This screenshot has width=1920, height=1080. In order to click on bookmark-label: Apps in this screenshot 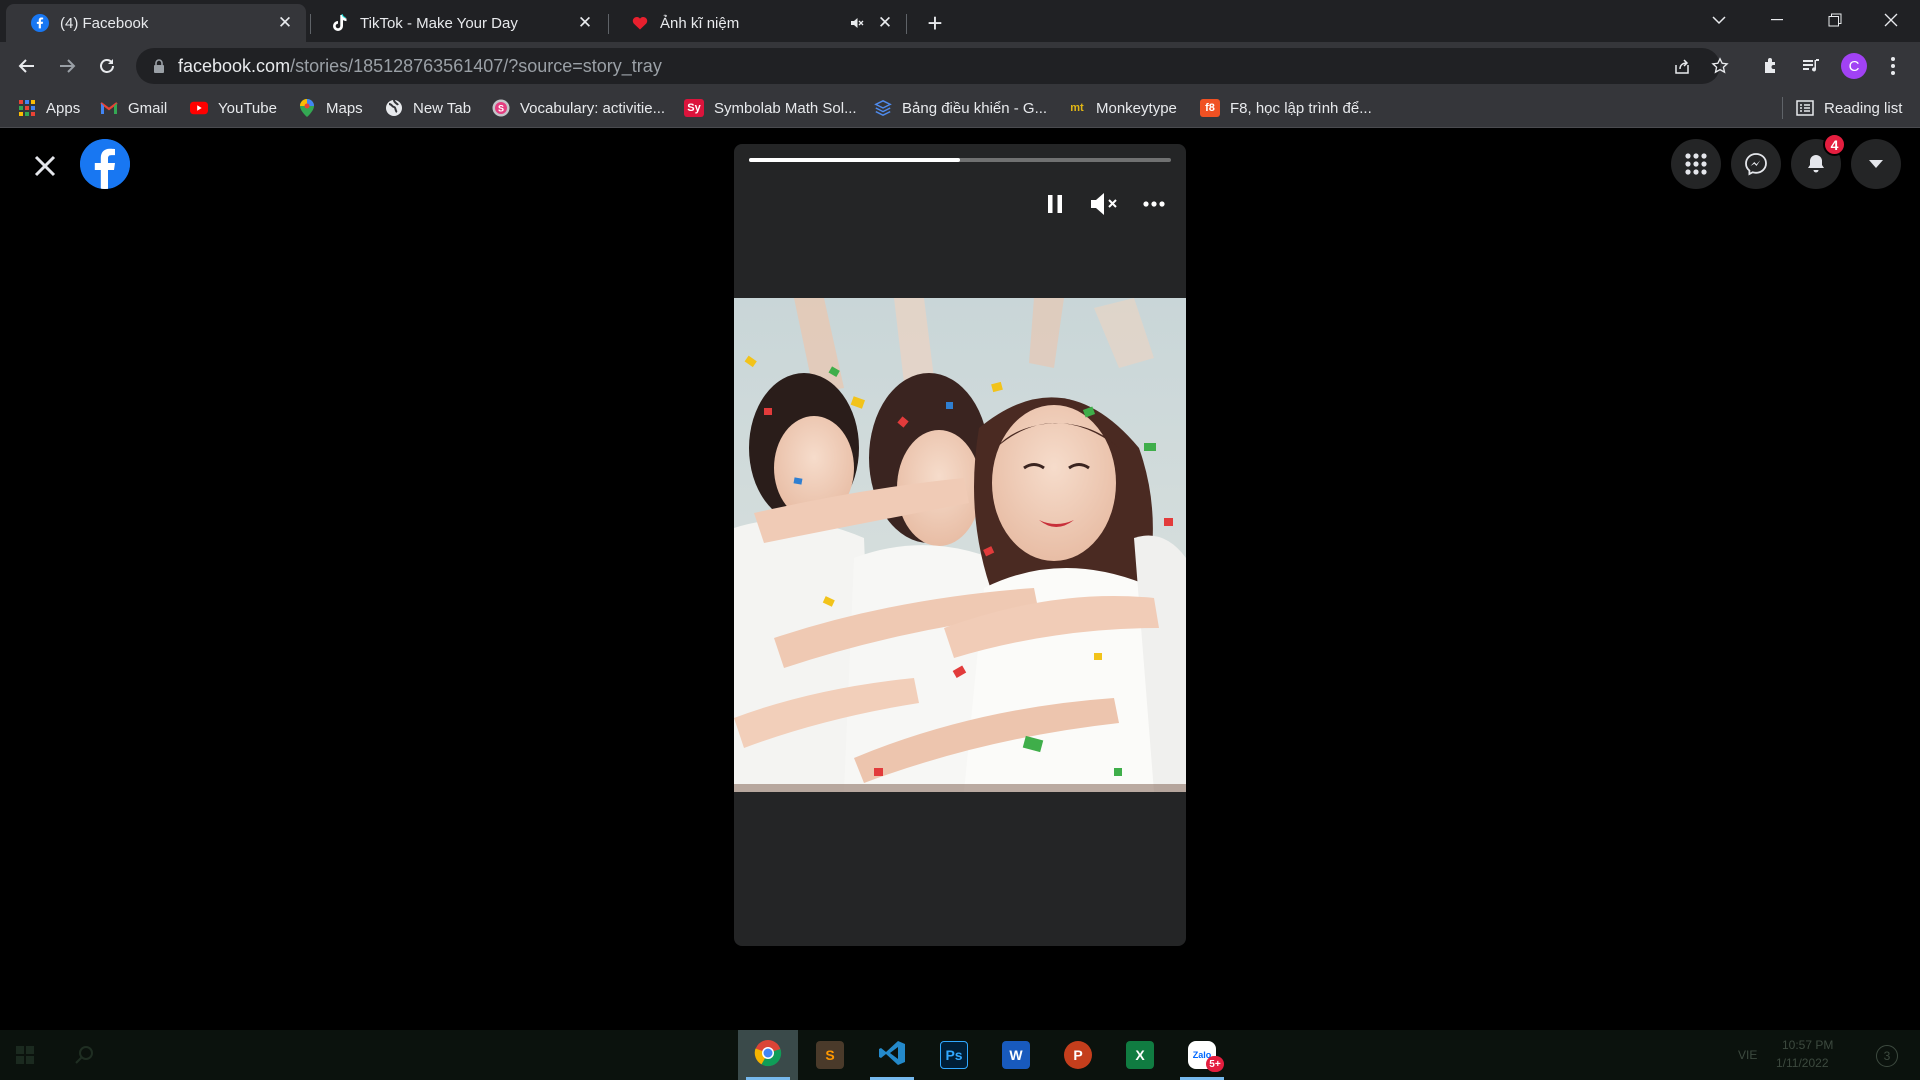, I will do `click(63, 108)`.